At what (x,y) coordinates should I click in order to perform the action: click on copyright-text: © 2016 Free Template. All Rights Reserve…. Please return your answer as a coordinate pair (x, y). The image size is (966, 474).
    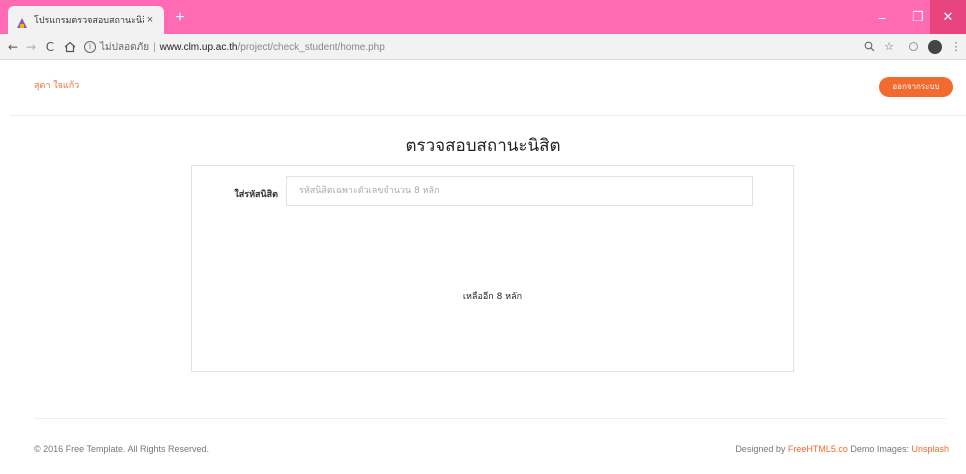
    Looking at the image, I should click on (122, 449).